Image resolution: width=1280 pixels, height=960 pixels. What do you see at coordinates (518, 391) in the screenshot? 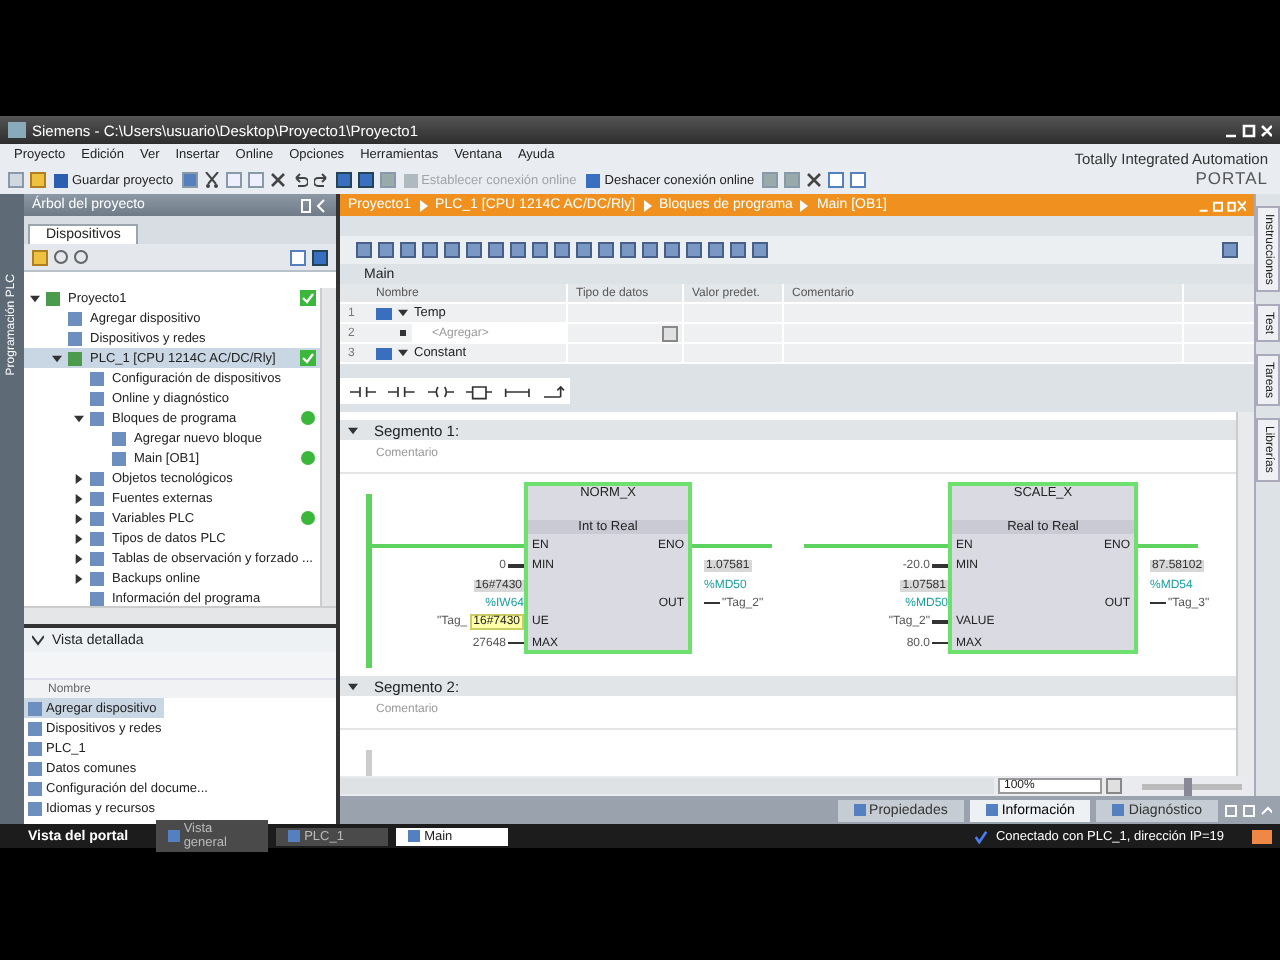
I see `branch-icon` at bounding box center [518, 391].